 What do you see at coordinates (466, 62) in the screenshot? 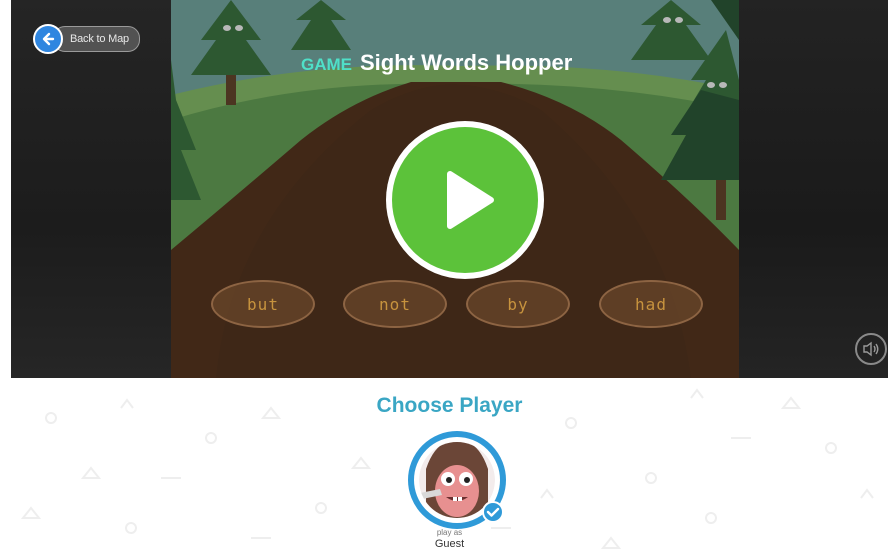
I see `game-name: Sight Words Hopper` at bounding box center [466, 62].